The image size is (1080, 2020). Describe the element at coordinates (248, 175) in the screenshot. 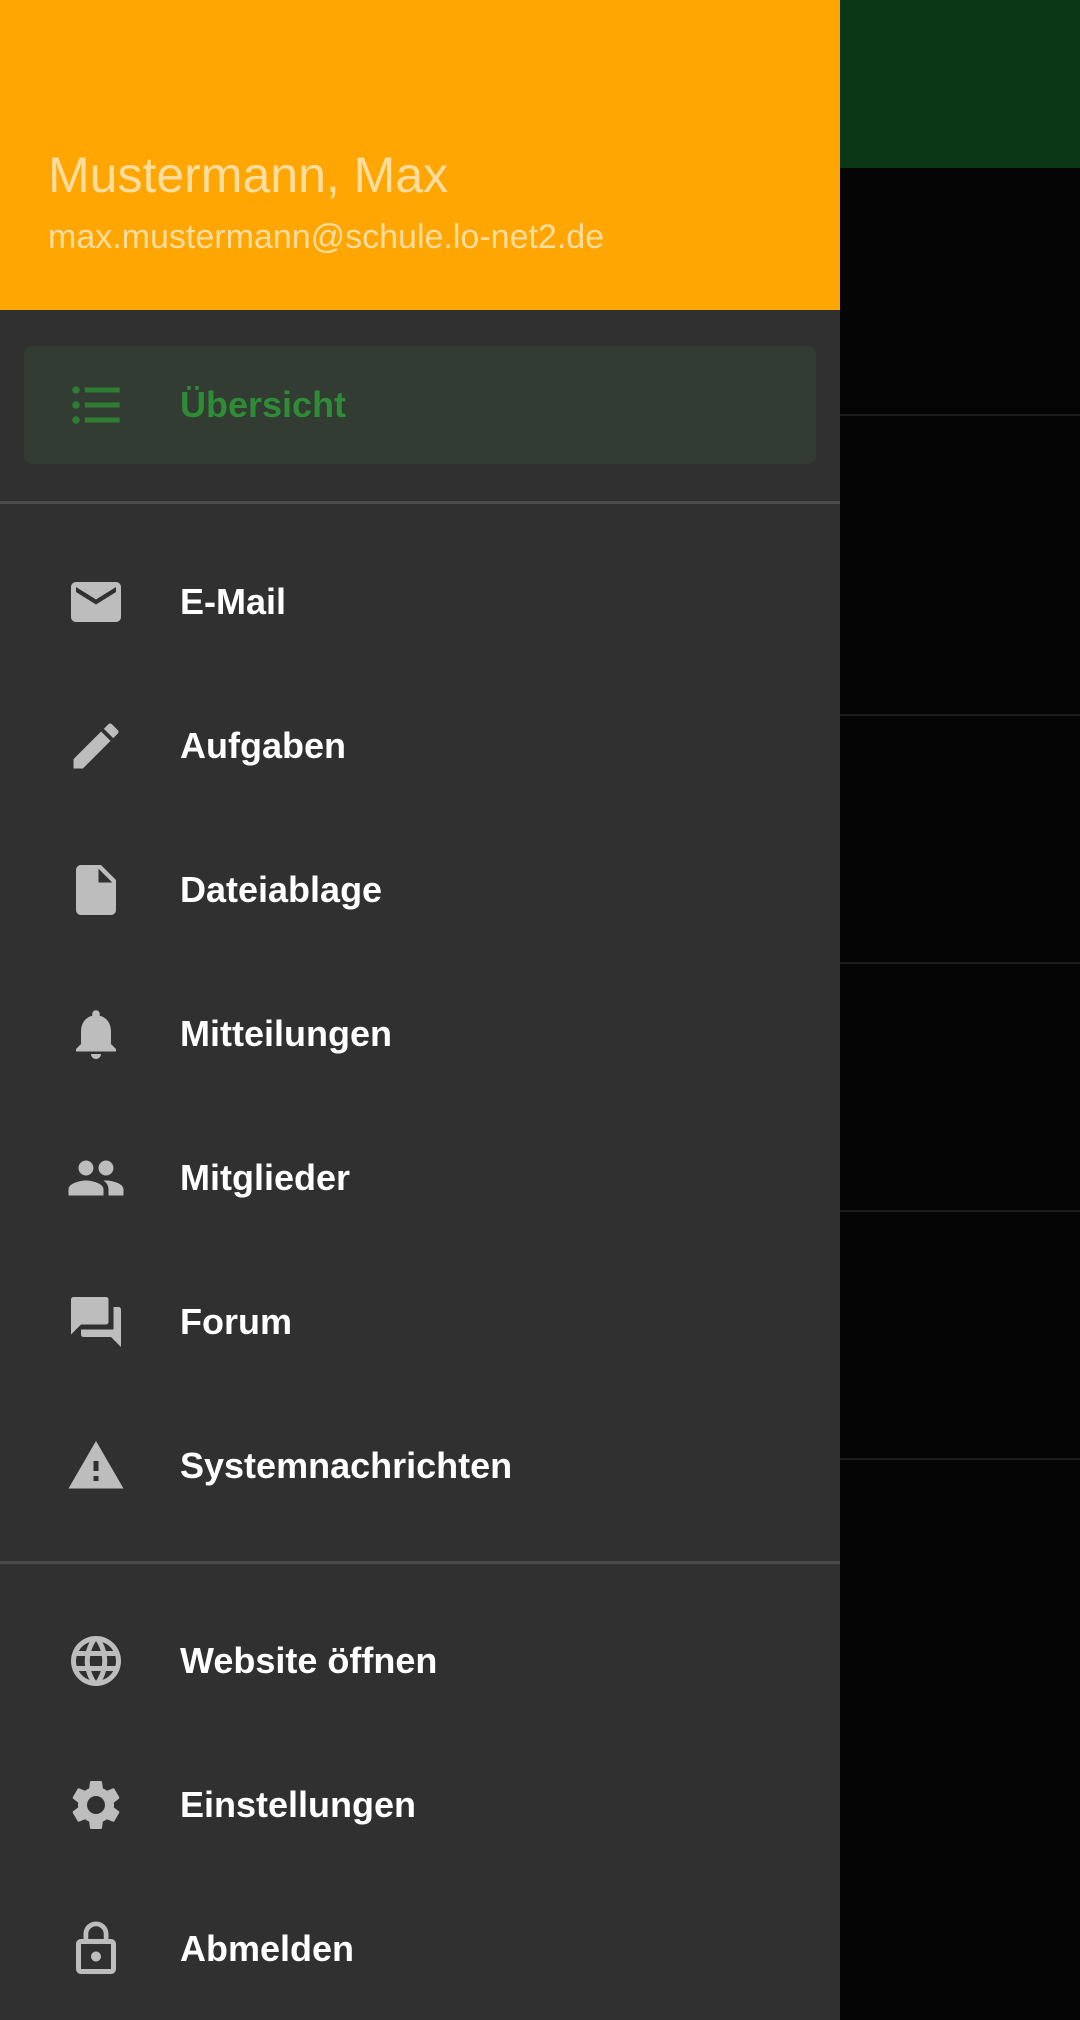

I see `user-name: Mustermann, Max` at that location.